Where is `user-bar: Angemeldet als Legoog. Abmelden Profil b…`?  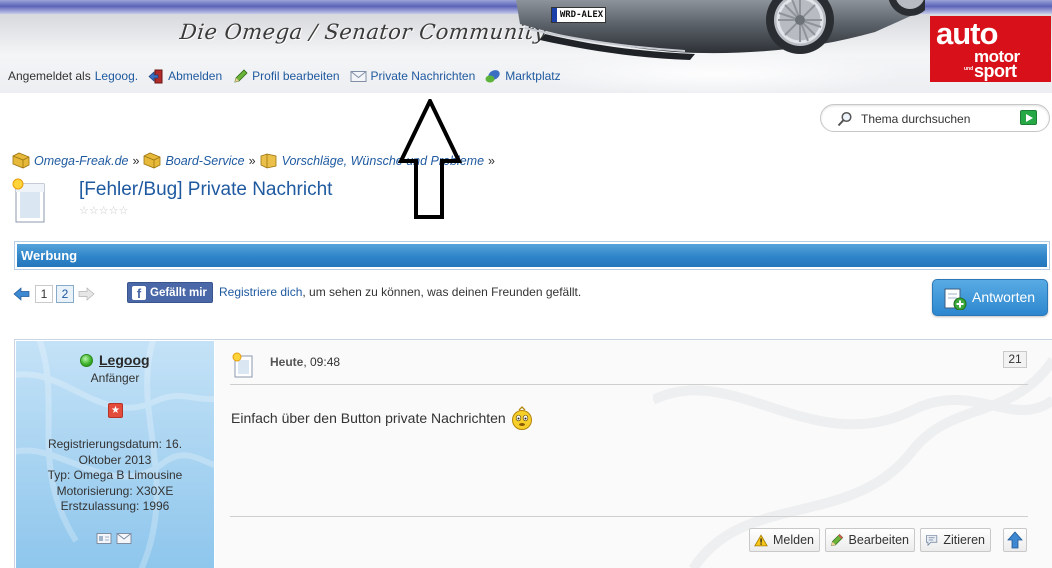
user-bar: Angemeldet als Legoog. Abmelden Profil b… is located at coordinates (284, 76).